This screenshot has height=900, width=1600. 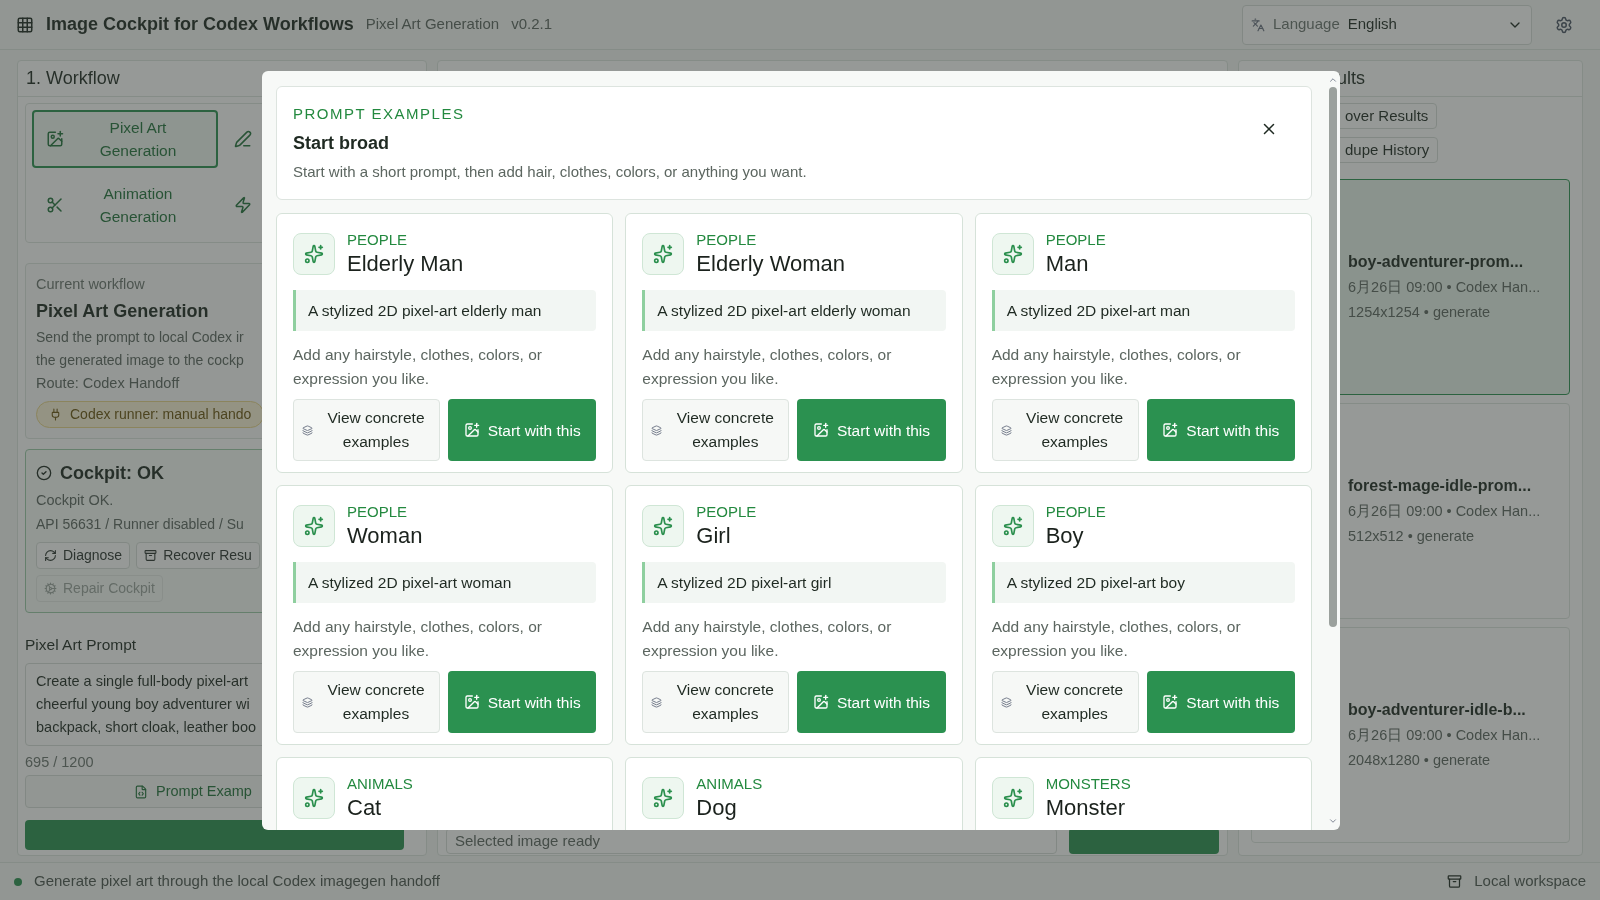 What do you see at coordinates (125, 205) in the screenshot?
I see `workflow-tile: Animation Generation` at bounding box center [125, 205].